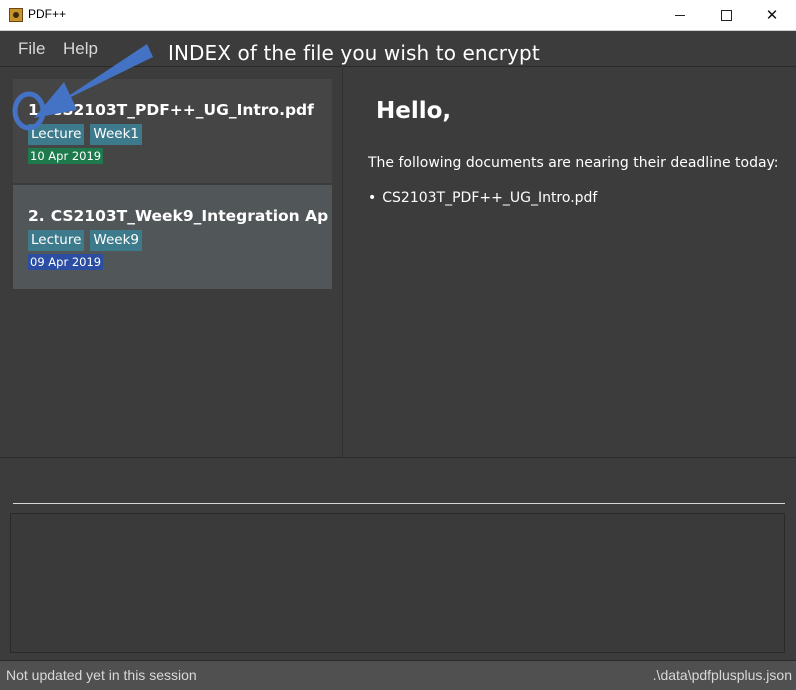 This screenshot has width=796, height=690. What do you see at coordinates (354, 53) in the screenshot?
I see `annotation-text: INDEX of the file you wish to encrypt` at bounding box center [354, 53].